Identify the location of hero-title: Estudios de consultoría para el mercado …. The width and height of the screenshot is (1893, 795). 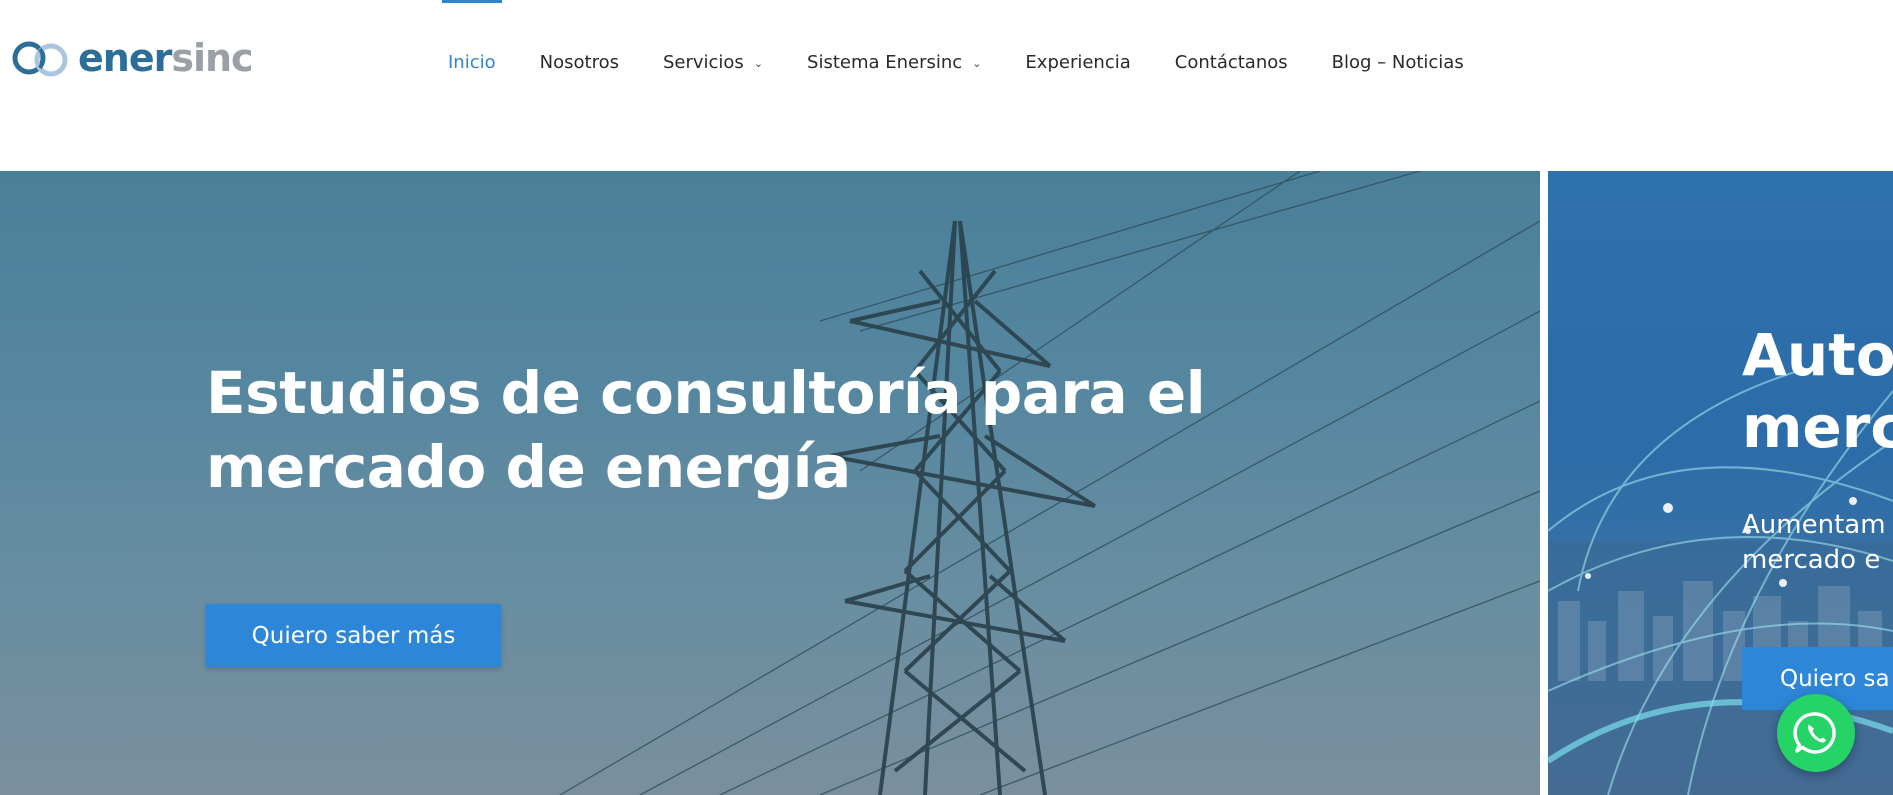
(706, 430).